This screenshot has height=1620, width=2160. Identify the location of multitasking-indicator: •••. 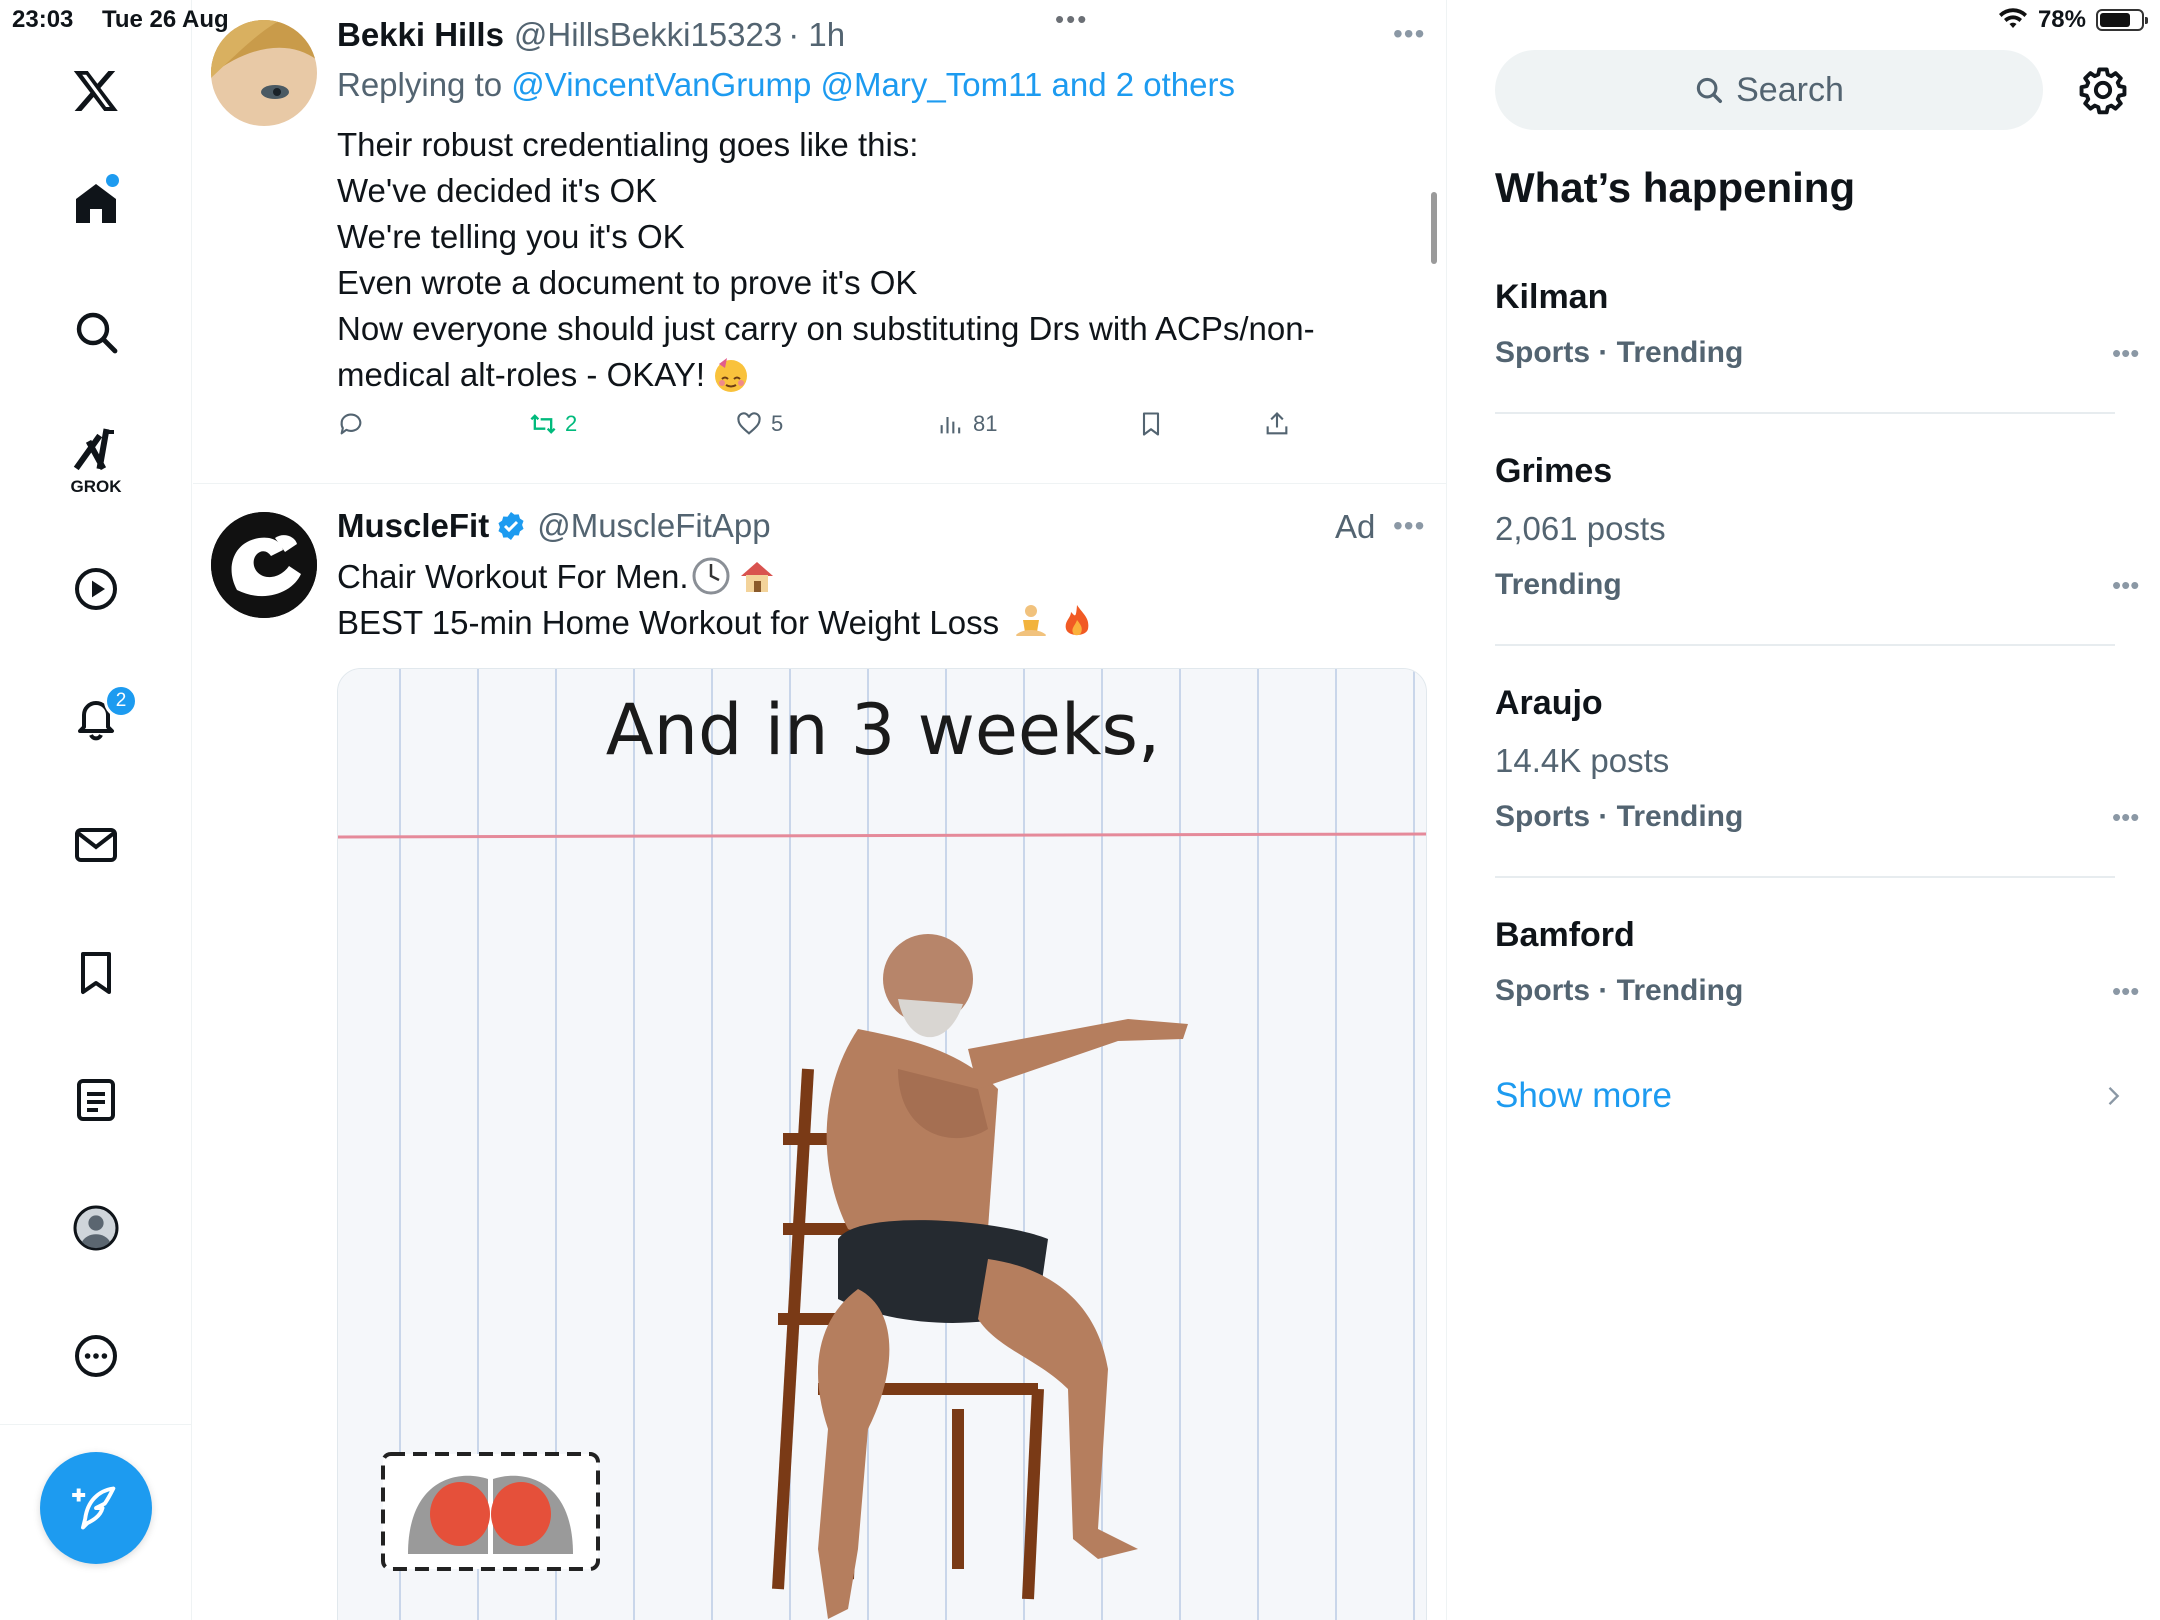
(1071, 19).